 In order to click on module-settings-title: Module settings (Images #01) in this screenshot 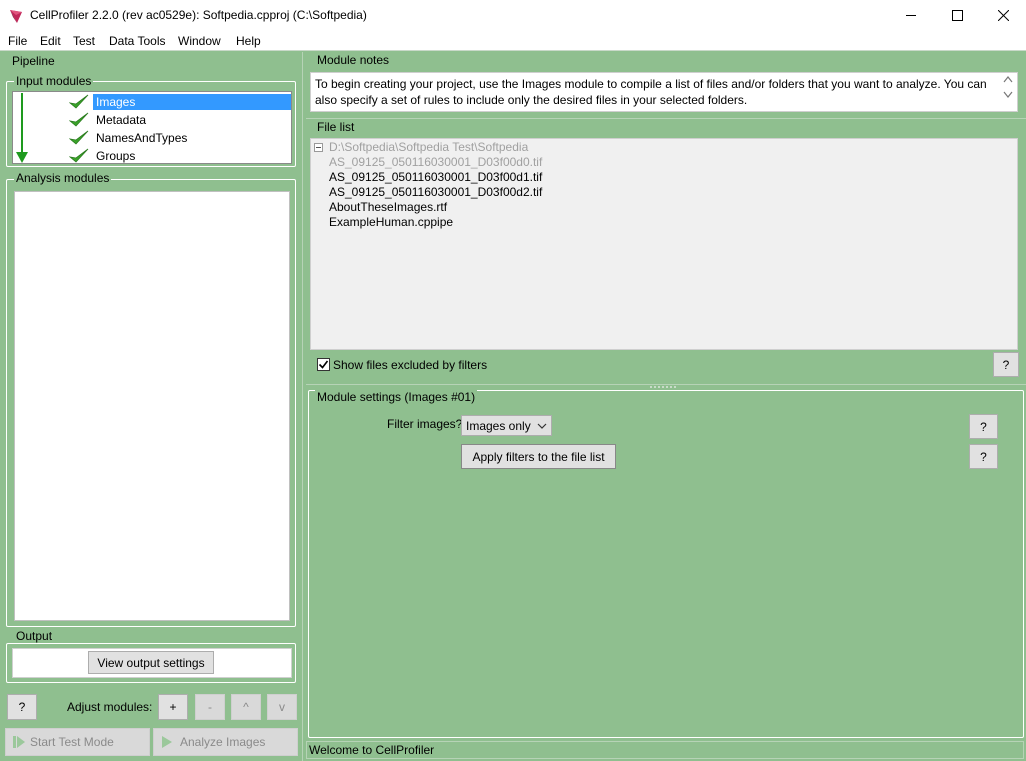, I will do `click(396, 397)`.